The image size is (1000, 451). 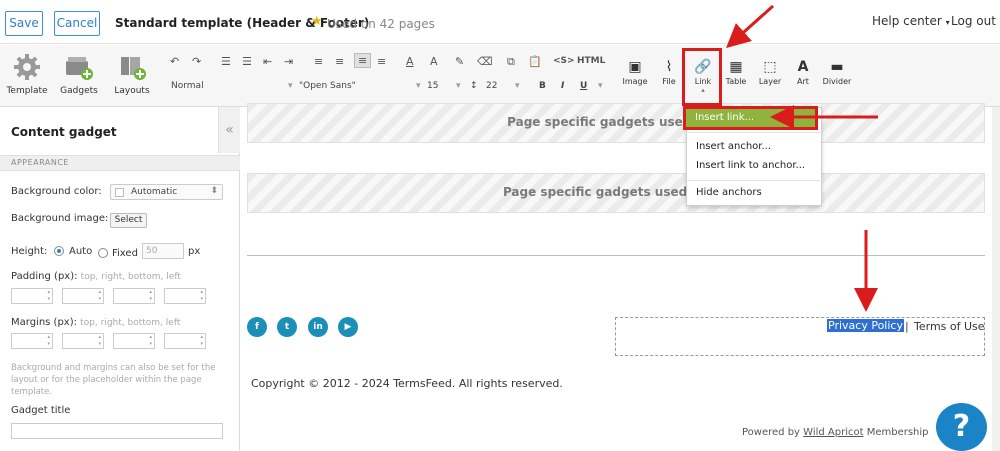 I want to click on page-gadgets-placeholder: Page specific gadgets used on 1, so click(x=616, y=123).